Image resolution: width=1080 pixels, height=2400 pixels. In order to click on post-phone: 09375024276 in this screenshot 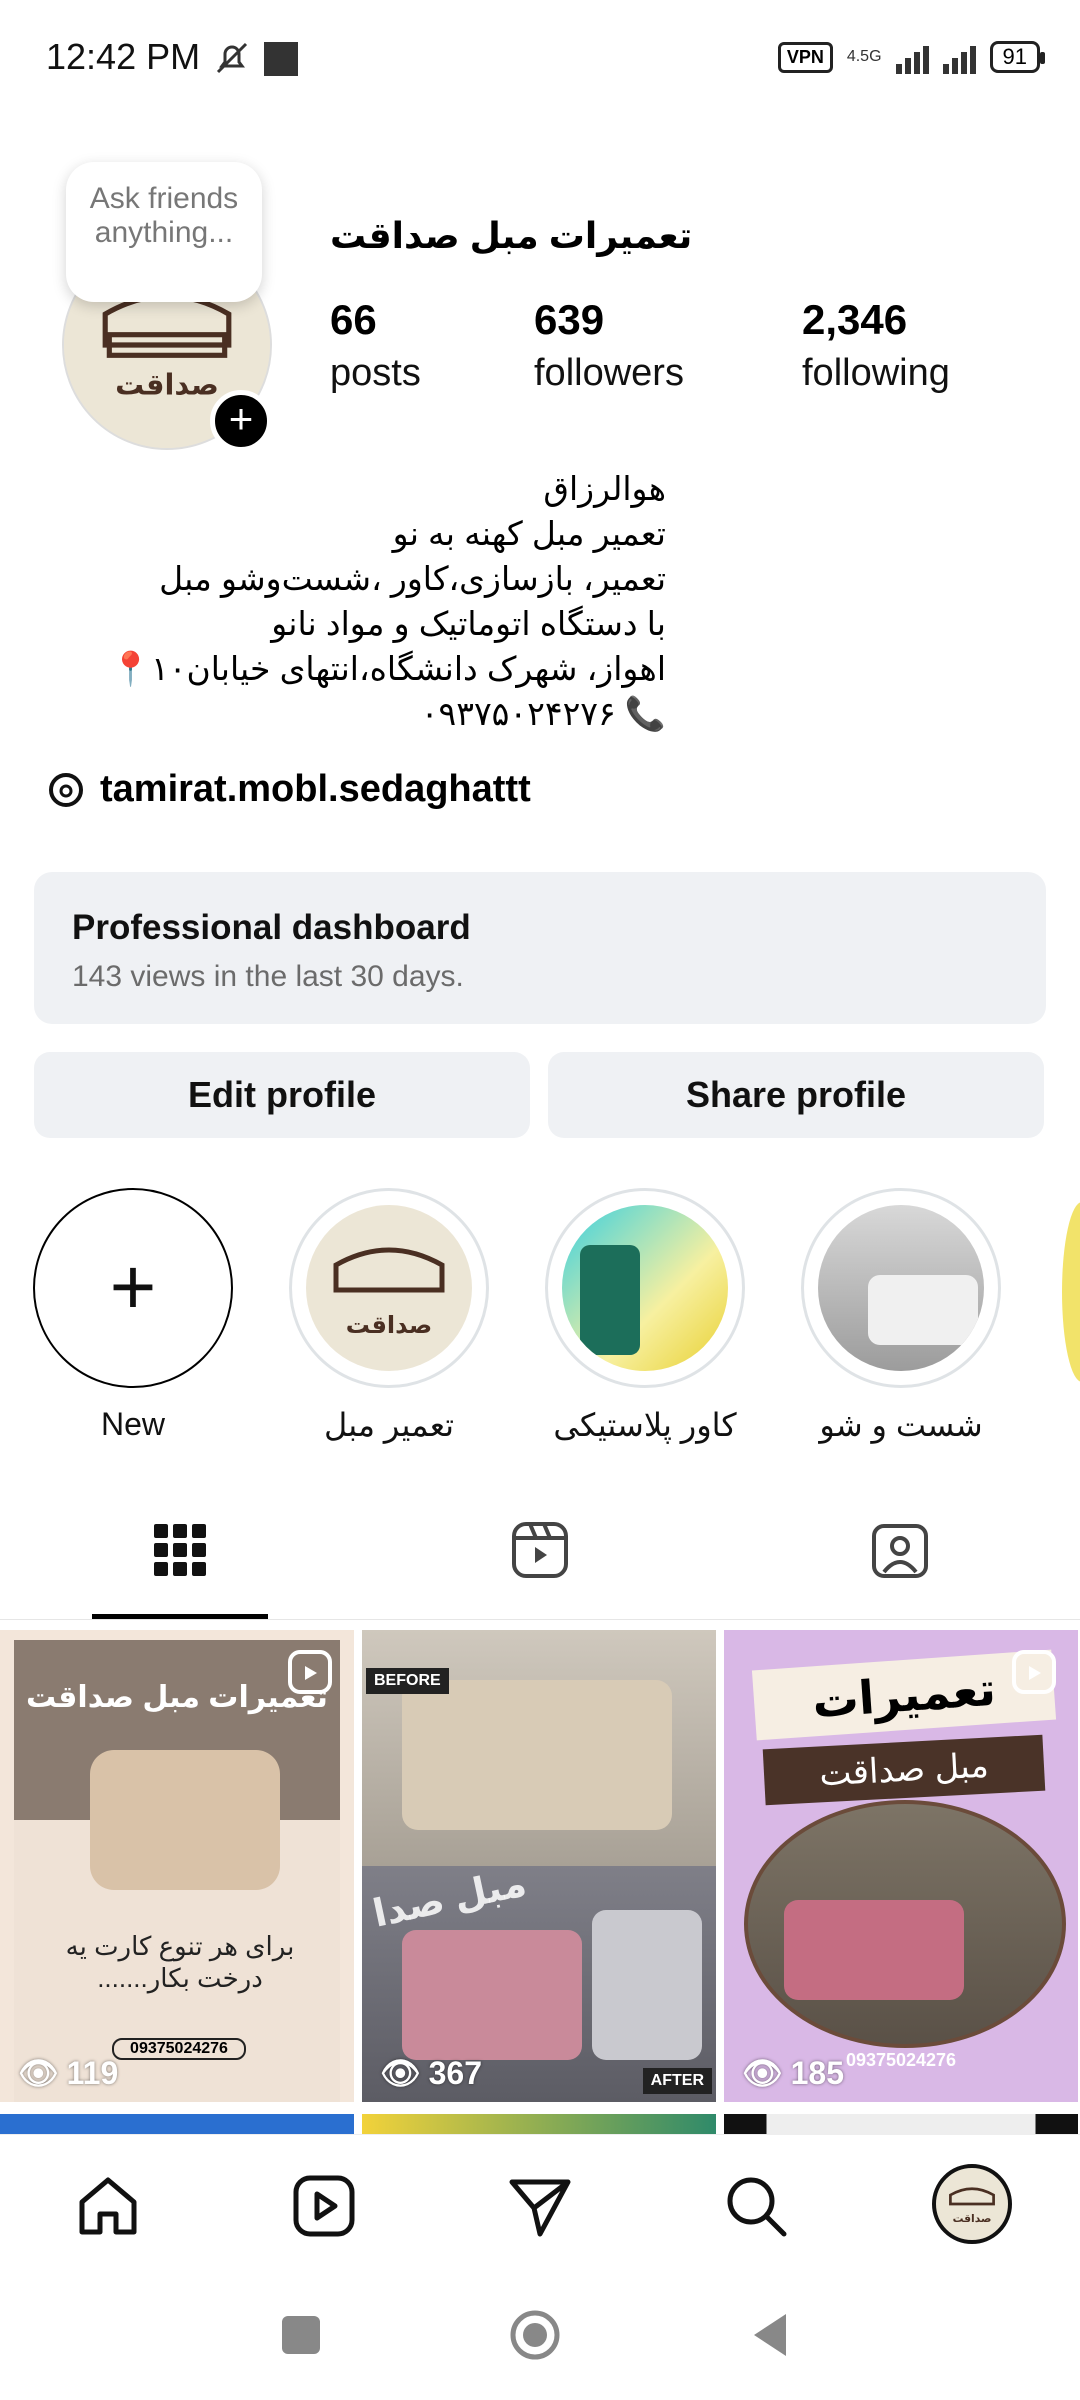, I will do `click(179, 2049)`.